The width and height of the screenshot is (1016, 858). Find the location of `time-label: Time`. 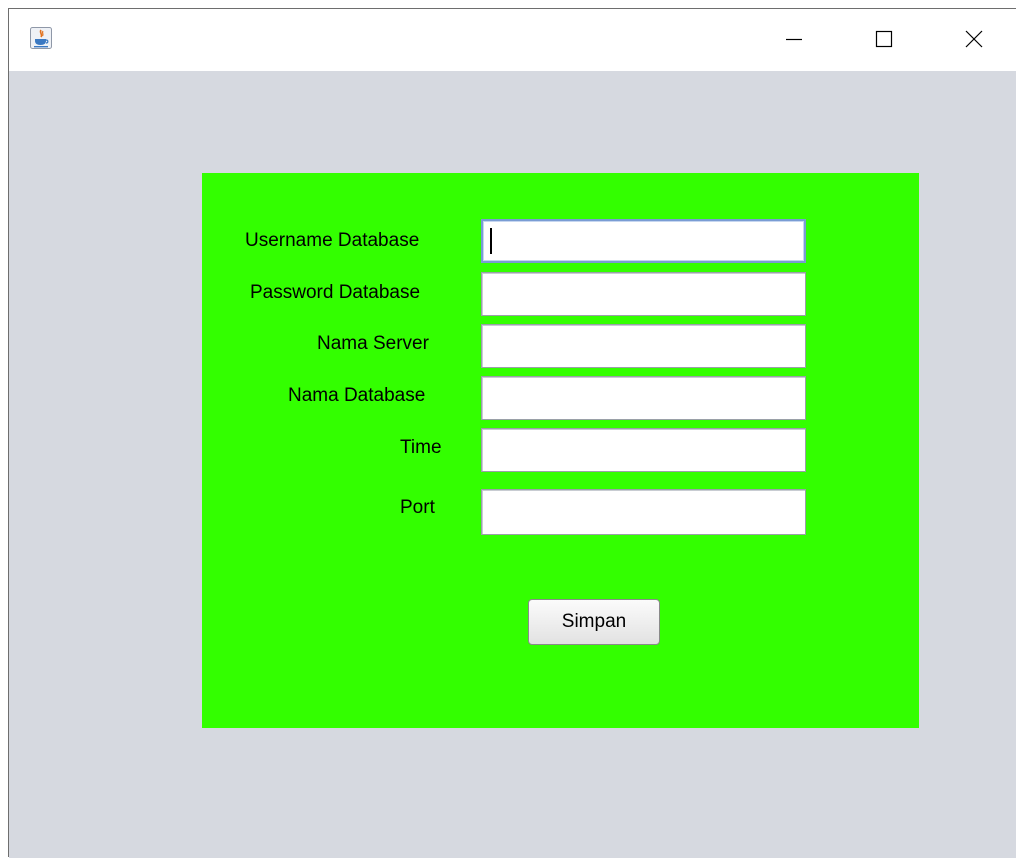

time-label: Time is located at coordinates (421, 447).